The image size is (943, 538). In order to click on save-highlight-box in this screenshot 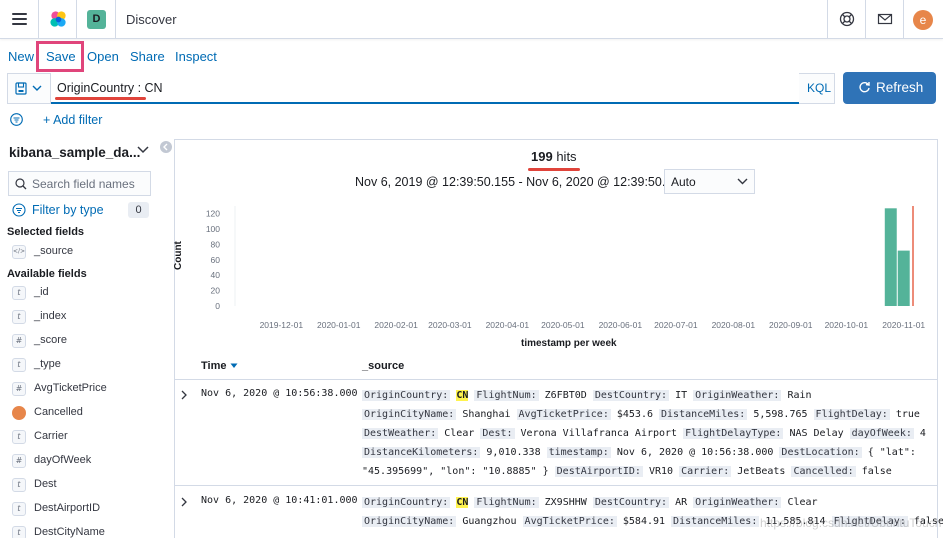, I will do `click(60, 56)`.